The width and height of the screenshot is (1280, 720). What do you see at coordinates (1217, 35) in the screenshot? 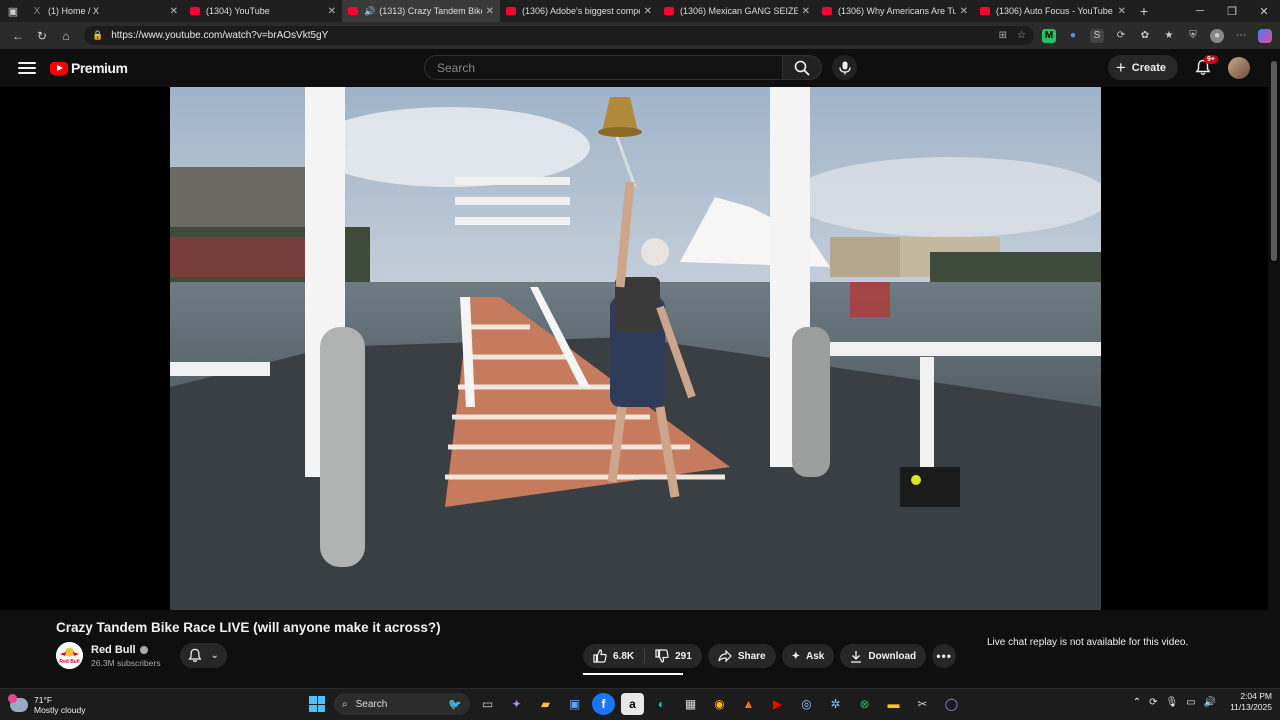
I see `profile-icon: ●` at bounding box center [1217, 35].